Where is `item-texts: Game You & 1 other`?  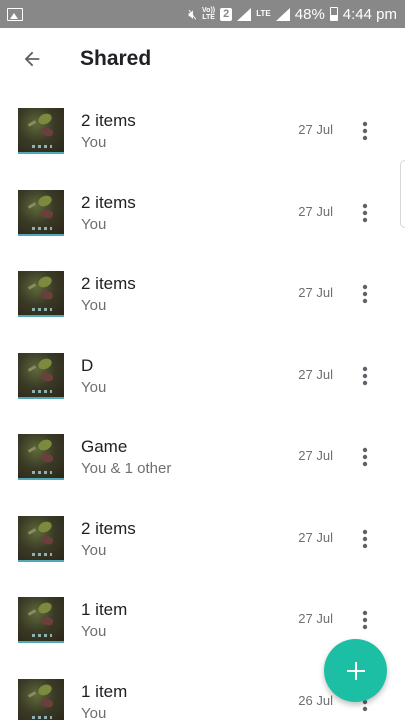
item-texts: Game You & 1 other is located at coordinates (126, 457).